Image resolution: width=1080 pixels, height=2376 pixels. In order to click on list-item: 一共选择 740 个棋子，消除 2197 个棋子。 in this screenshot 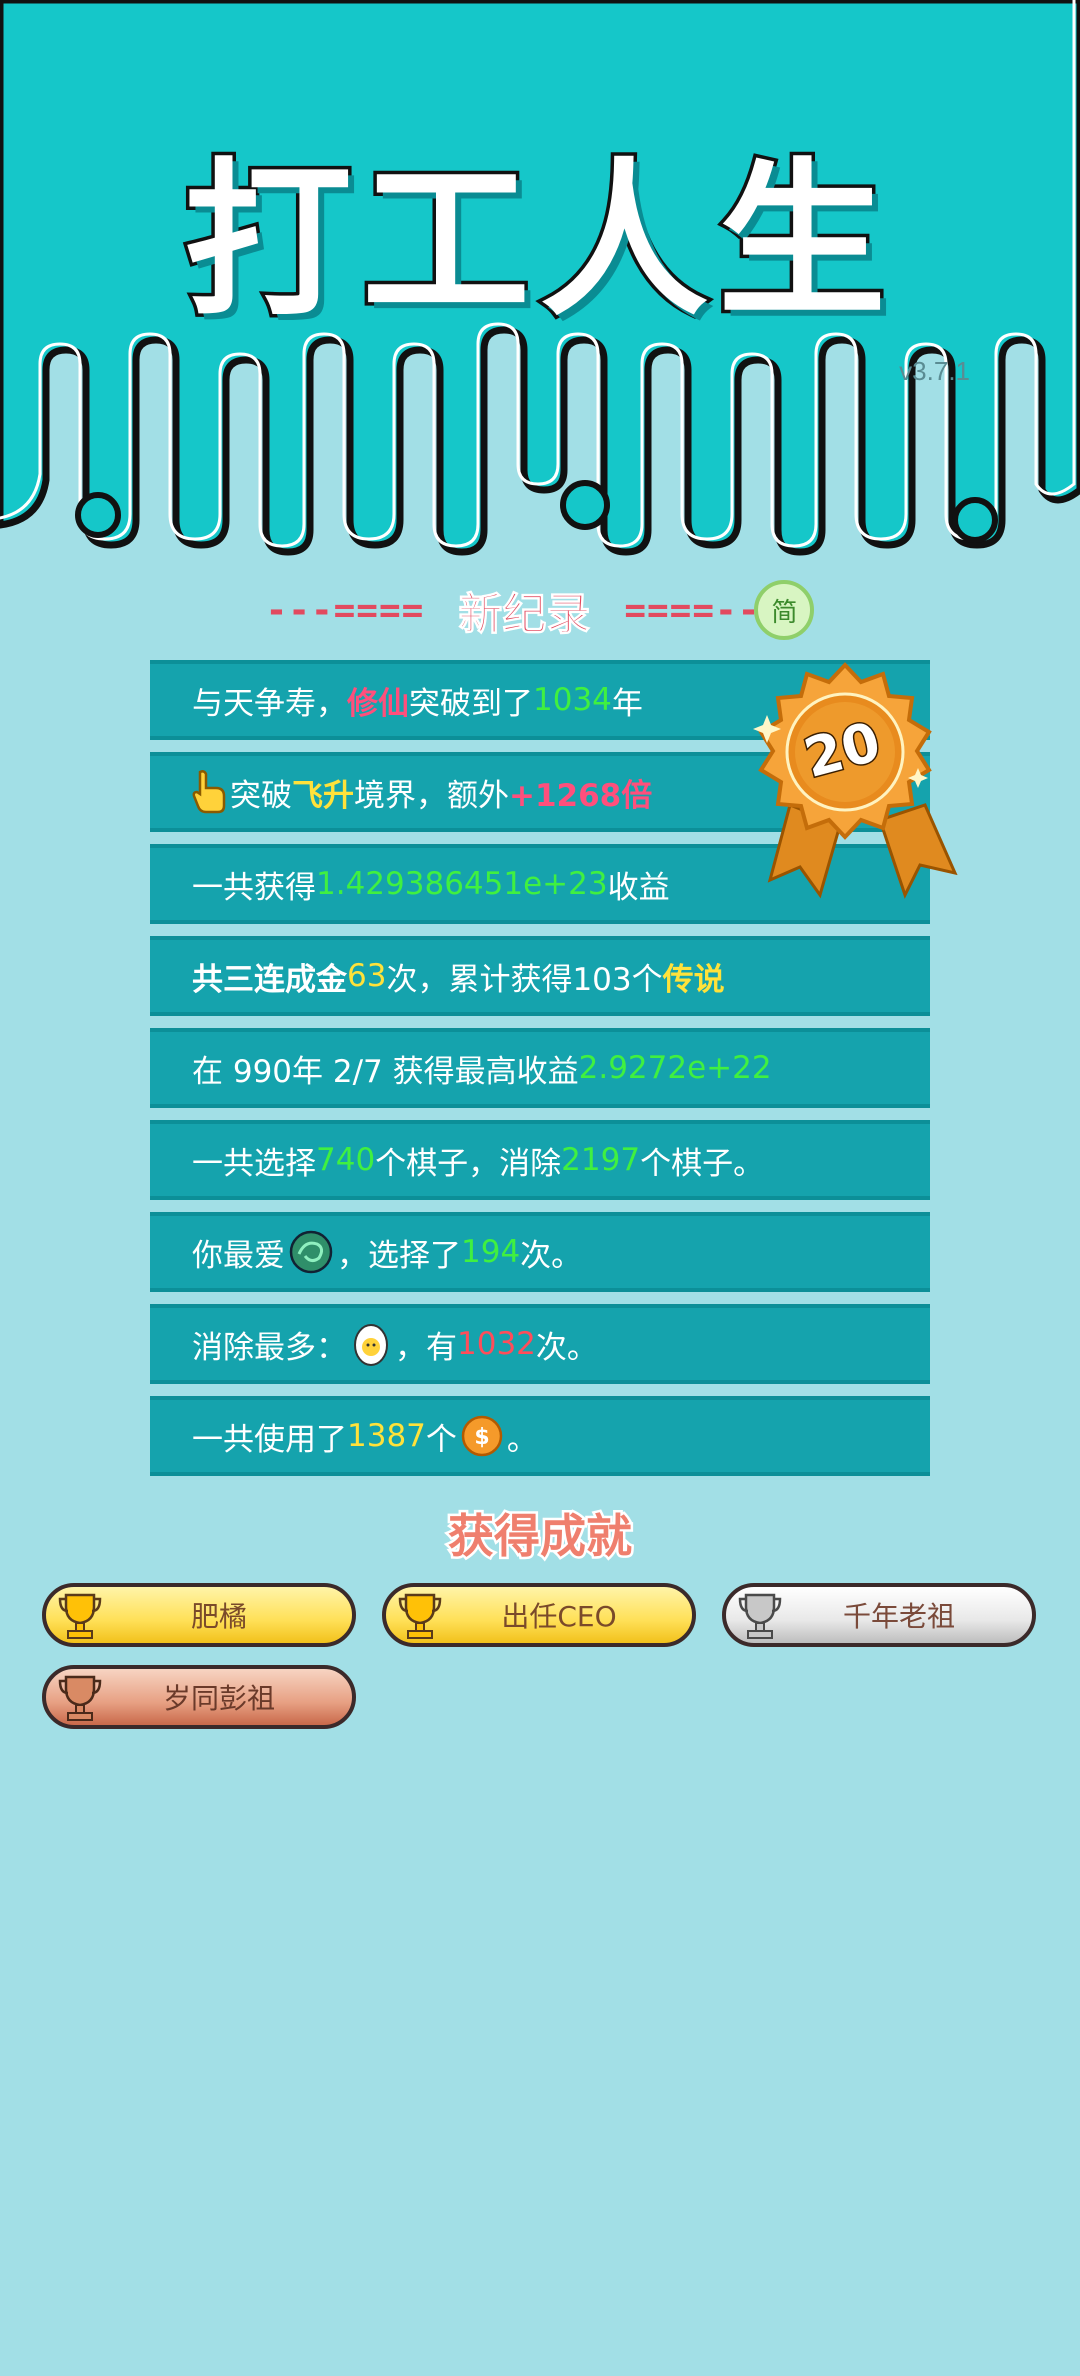, I will do `click(540, 1160)`.